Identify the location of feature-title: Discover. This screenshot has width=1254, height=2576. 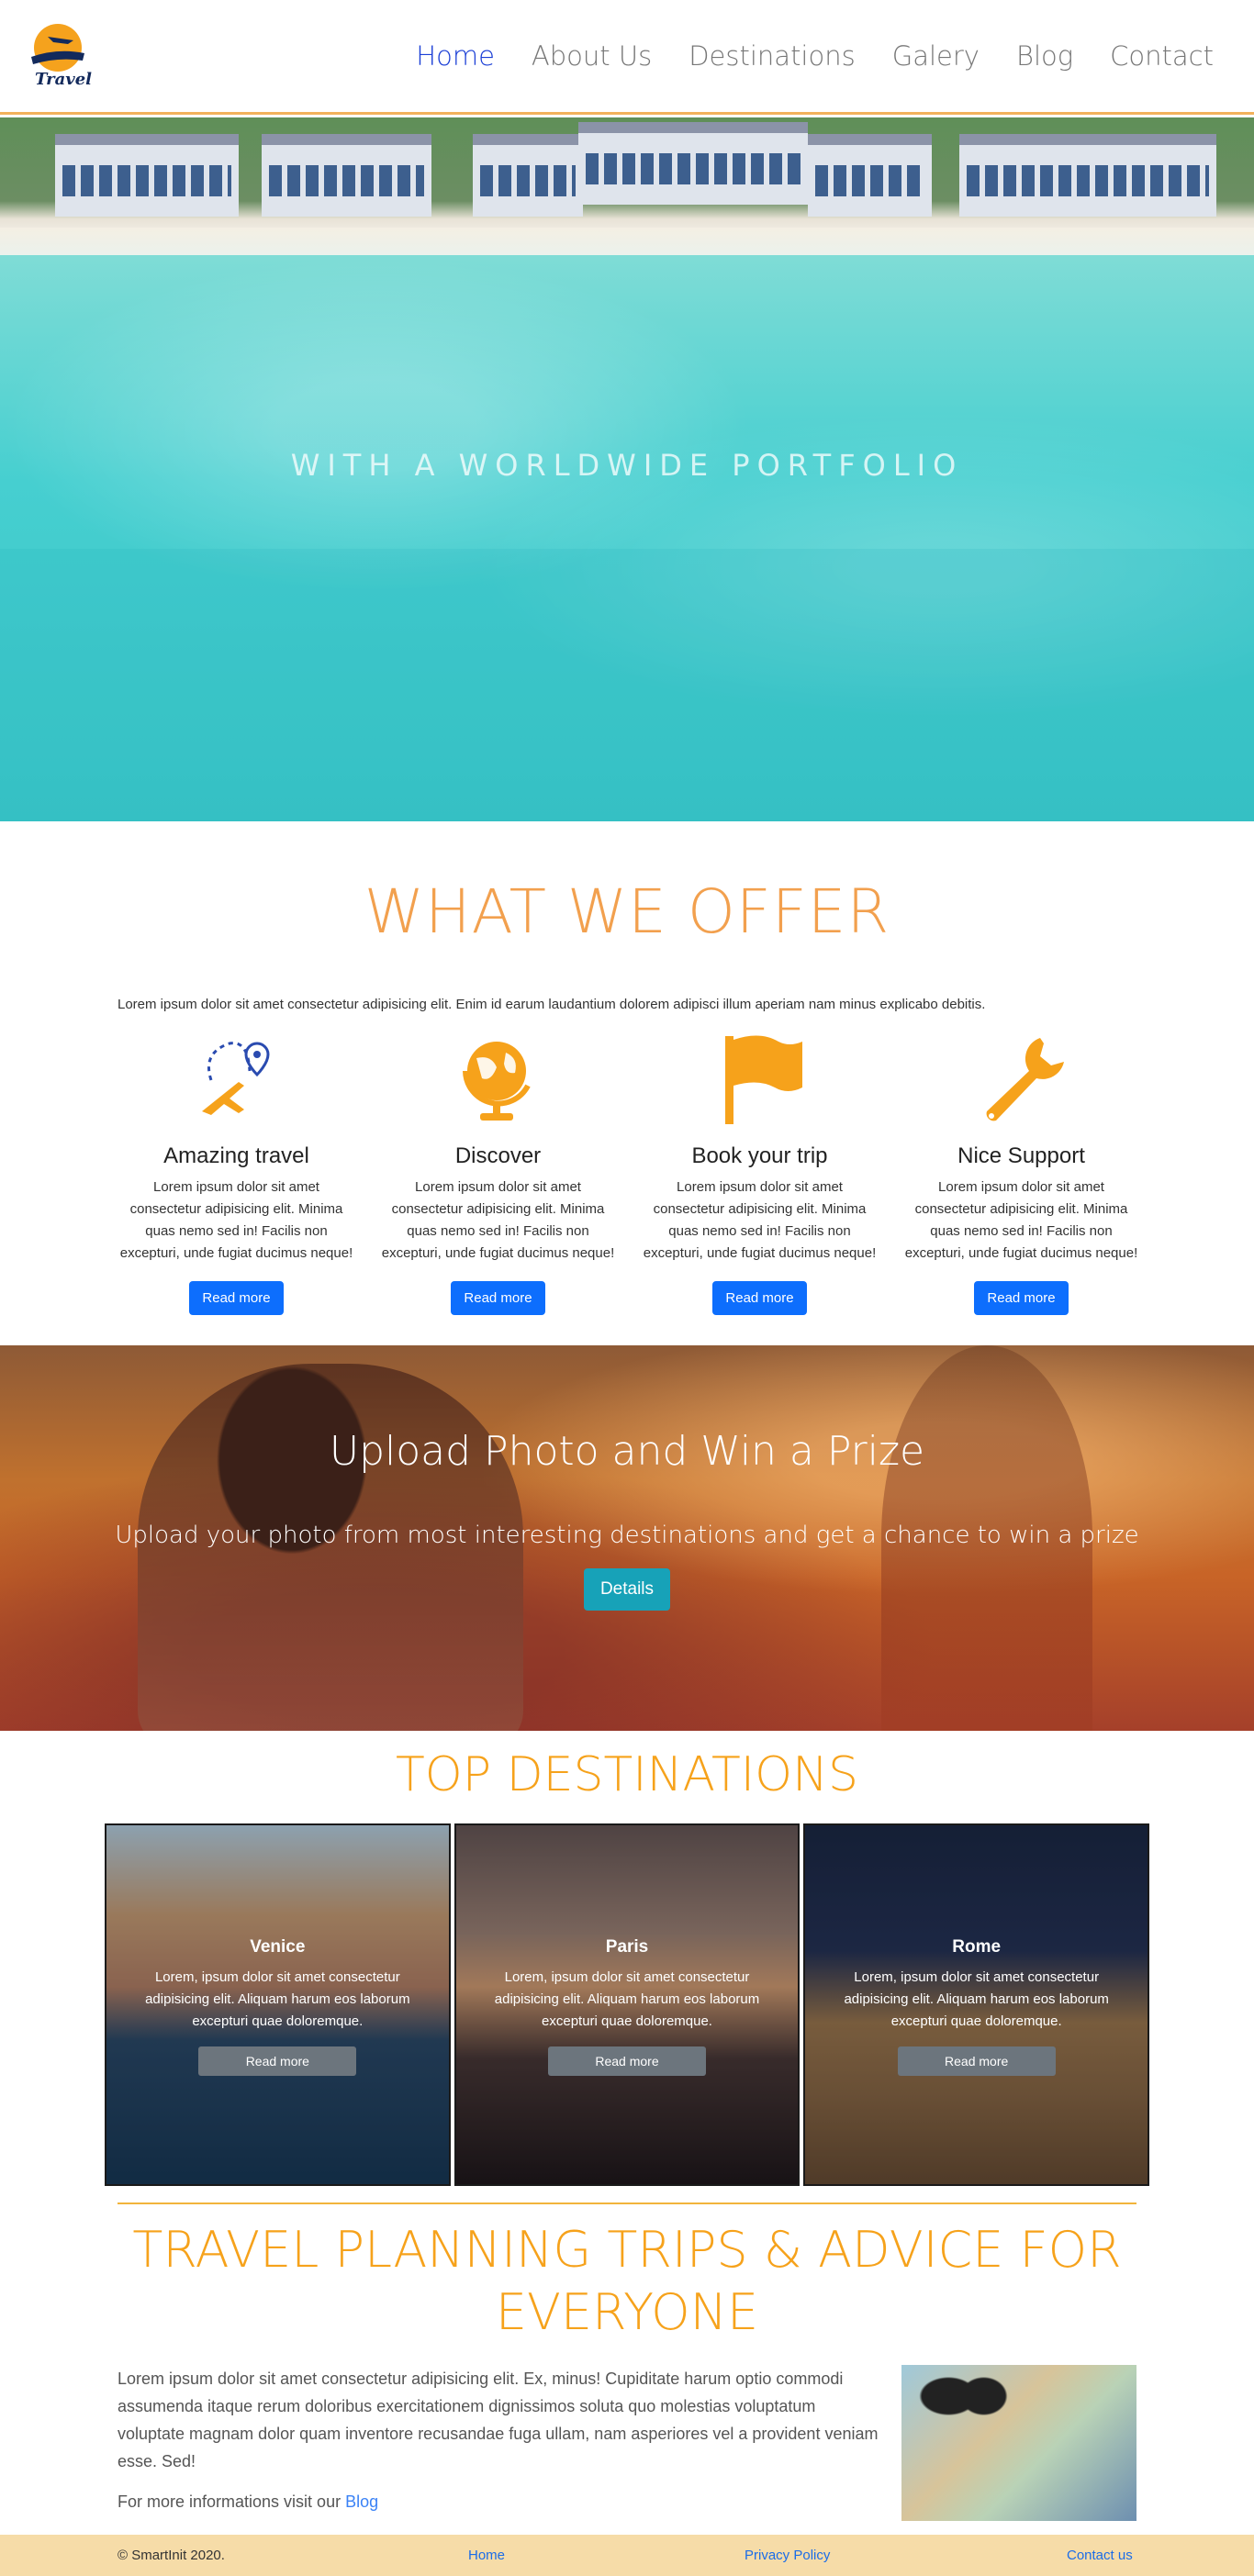
(498, 1156).